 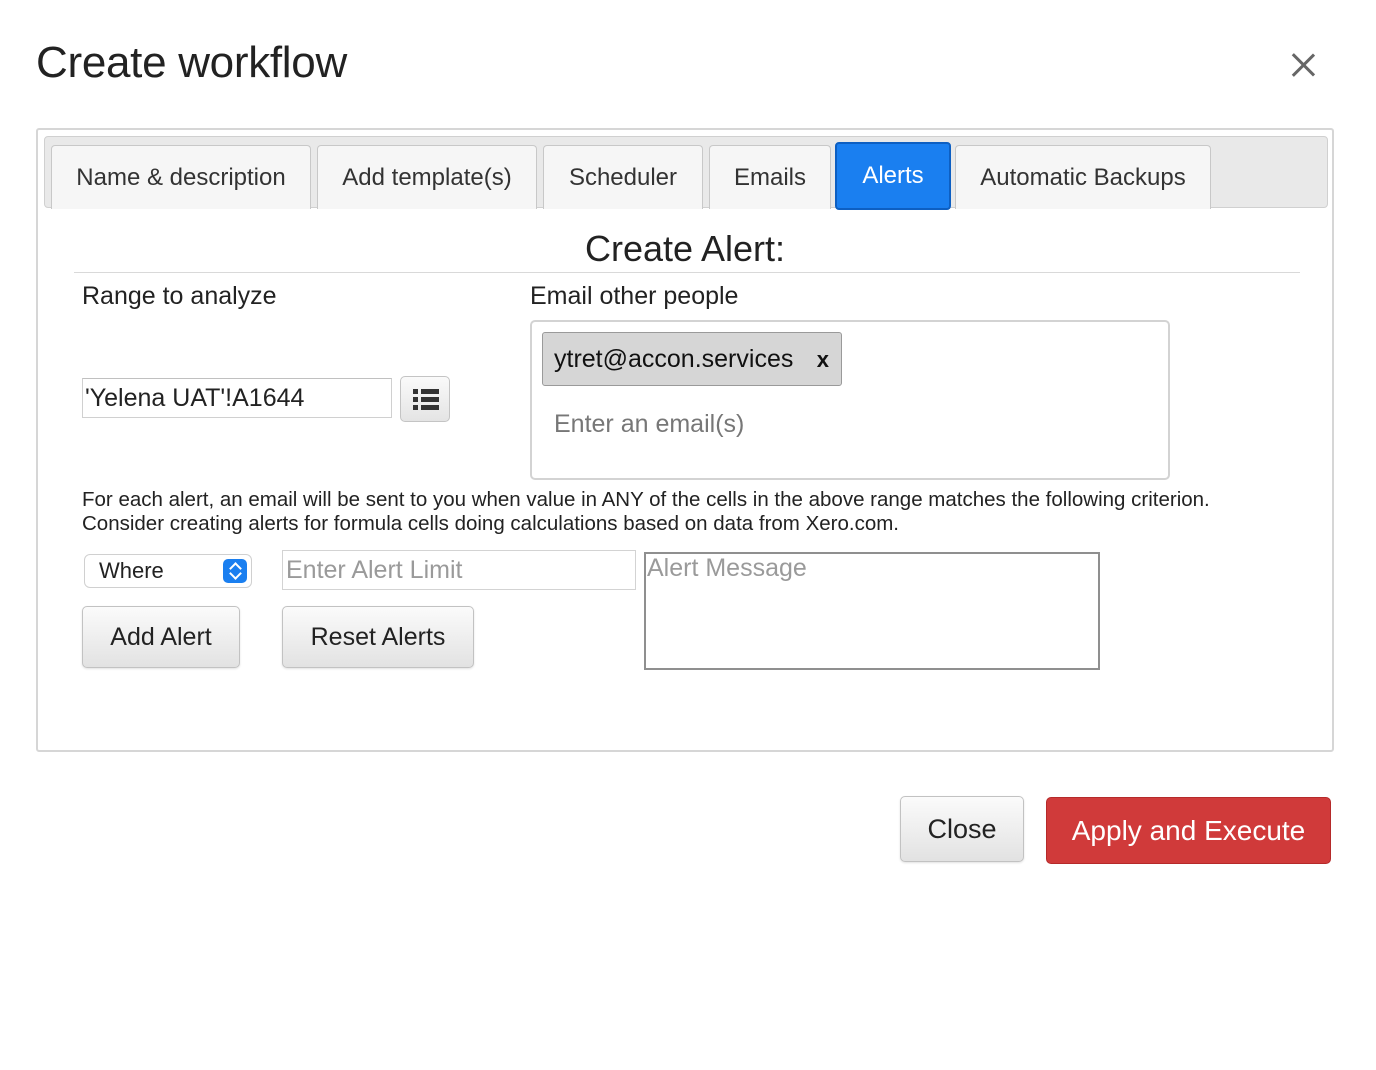 I want to click on chip-remove-icon: x, so click(x=823, y=360).